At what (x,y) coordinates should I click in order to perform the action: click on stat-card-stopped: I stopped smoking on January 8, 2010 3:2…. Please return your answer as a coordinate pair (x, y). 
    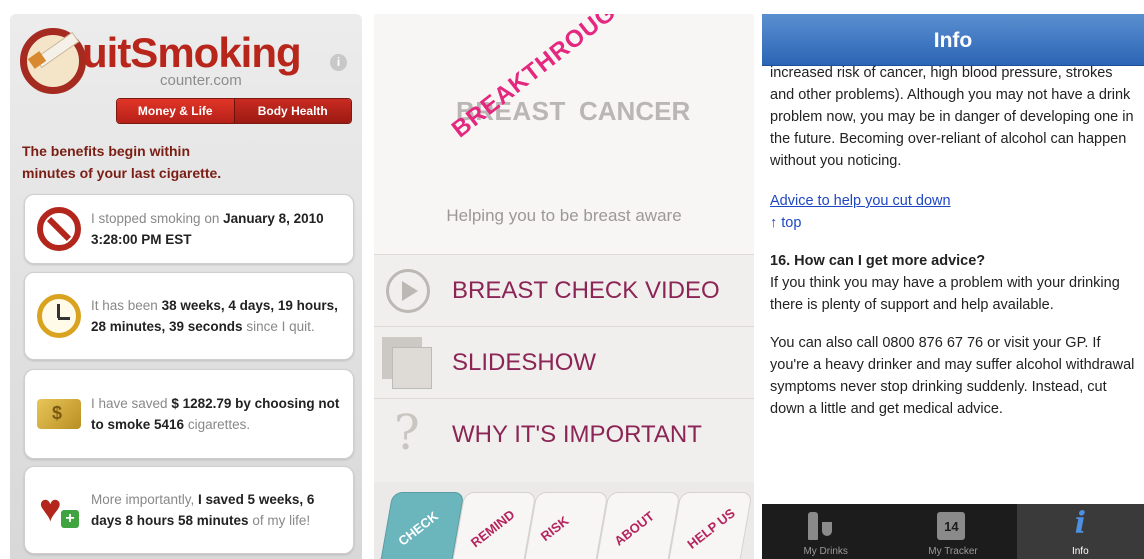
    Looking at the image, I should click on (189, 229).